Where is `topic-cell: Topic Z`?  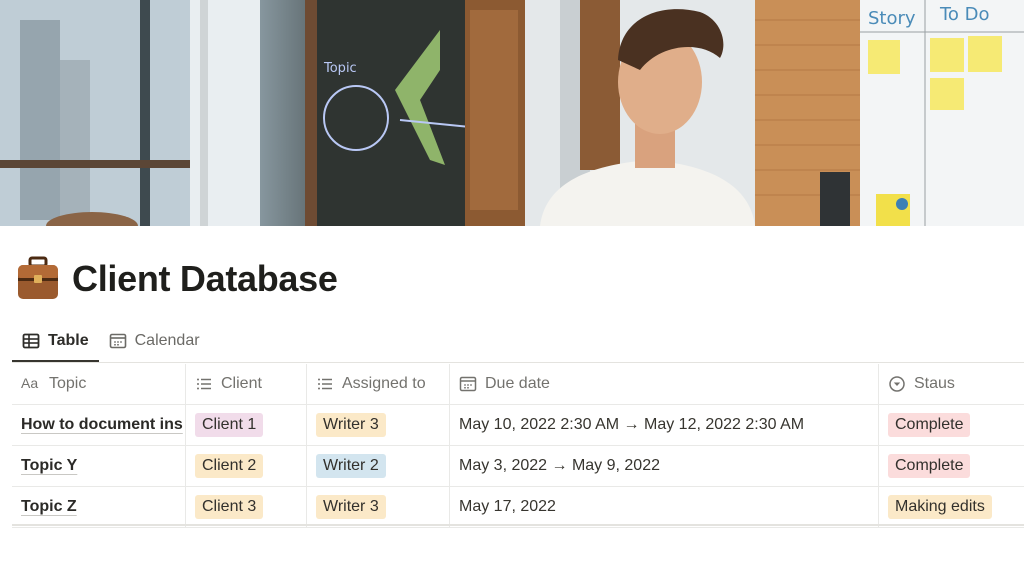 topic-cell: Topic Z is located at coordinates (99, 507).